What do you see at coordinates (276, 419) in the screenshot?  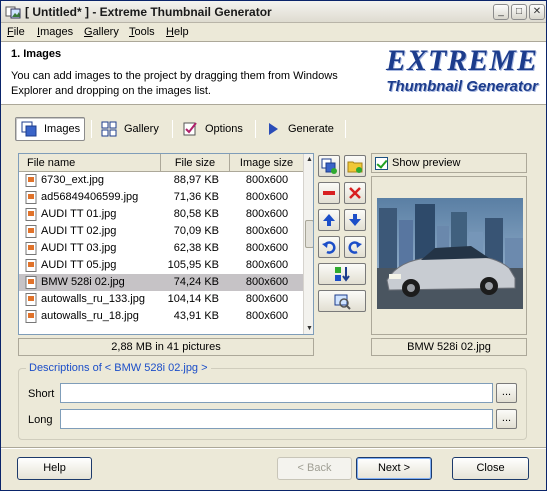 I see `long-description-input` at bounding box center [276, 419].